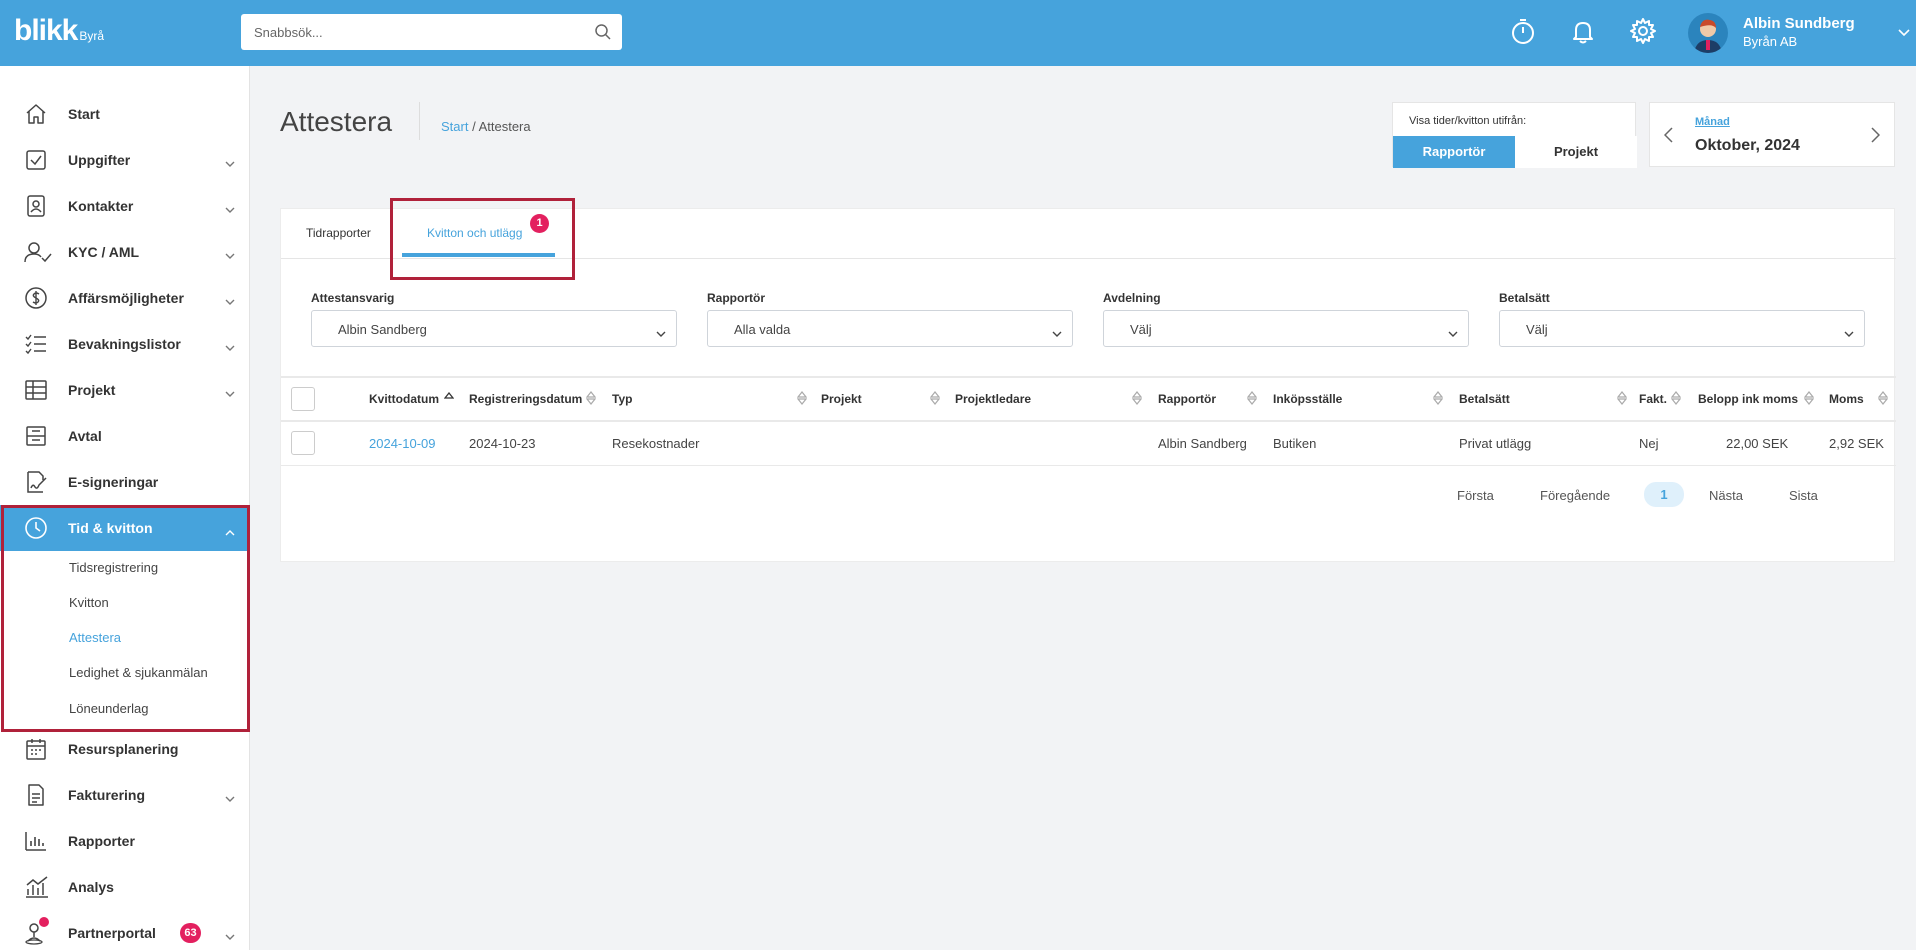 Image resolution: width=1916 pixels, height=950 pixels. Describe the element at coordinates (841, 399) in the screenshot. I see `column-header-projekt: Projekt` at that location.